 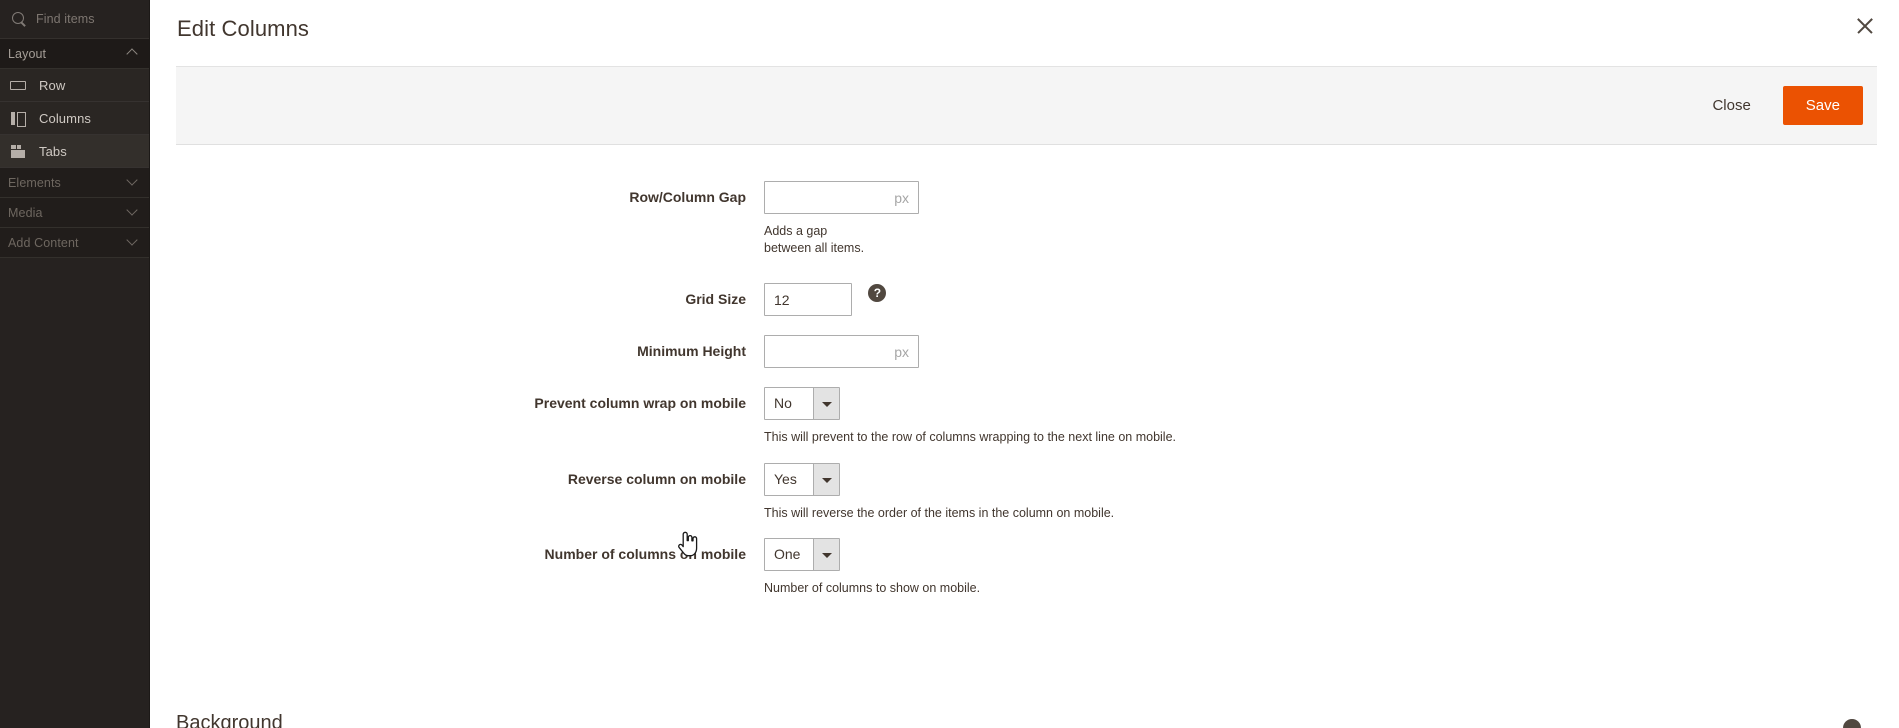 I want to click on field-grid-size: Grid Size ?, so click(x=1024, y=299).